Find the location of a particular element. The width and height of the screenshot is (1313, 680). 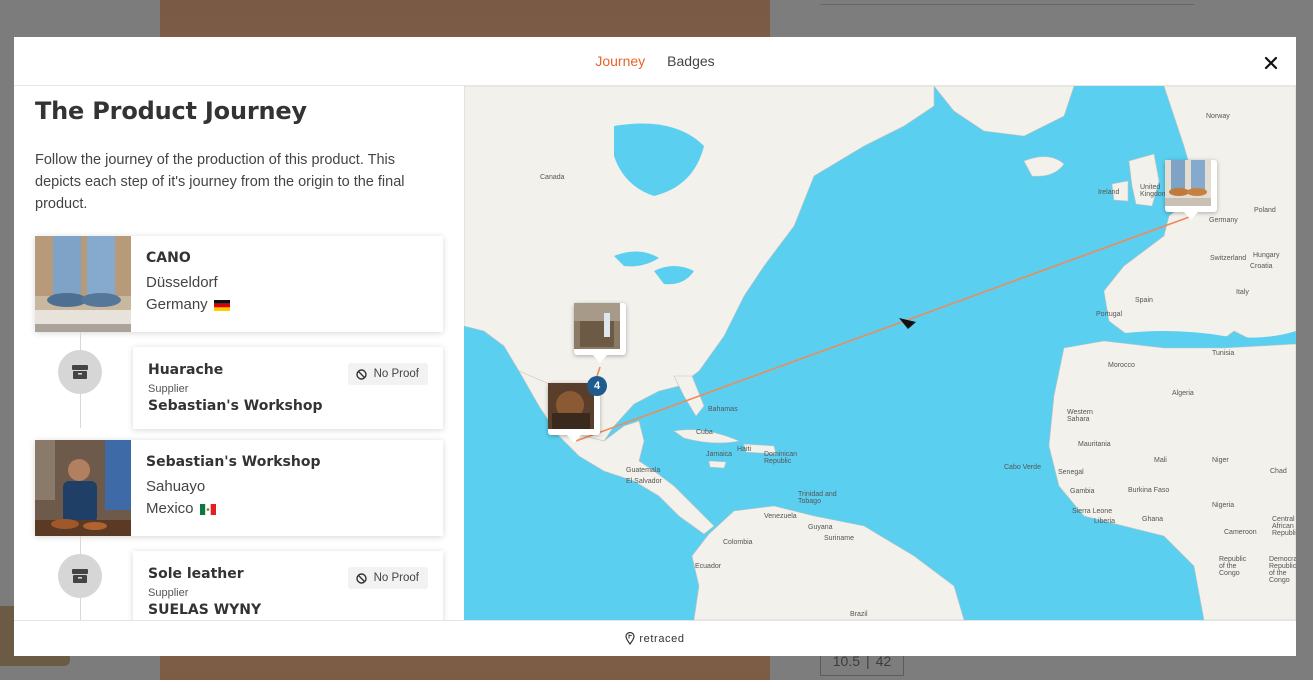

retraced-logo-icon is located at coordinates (630, 638).